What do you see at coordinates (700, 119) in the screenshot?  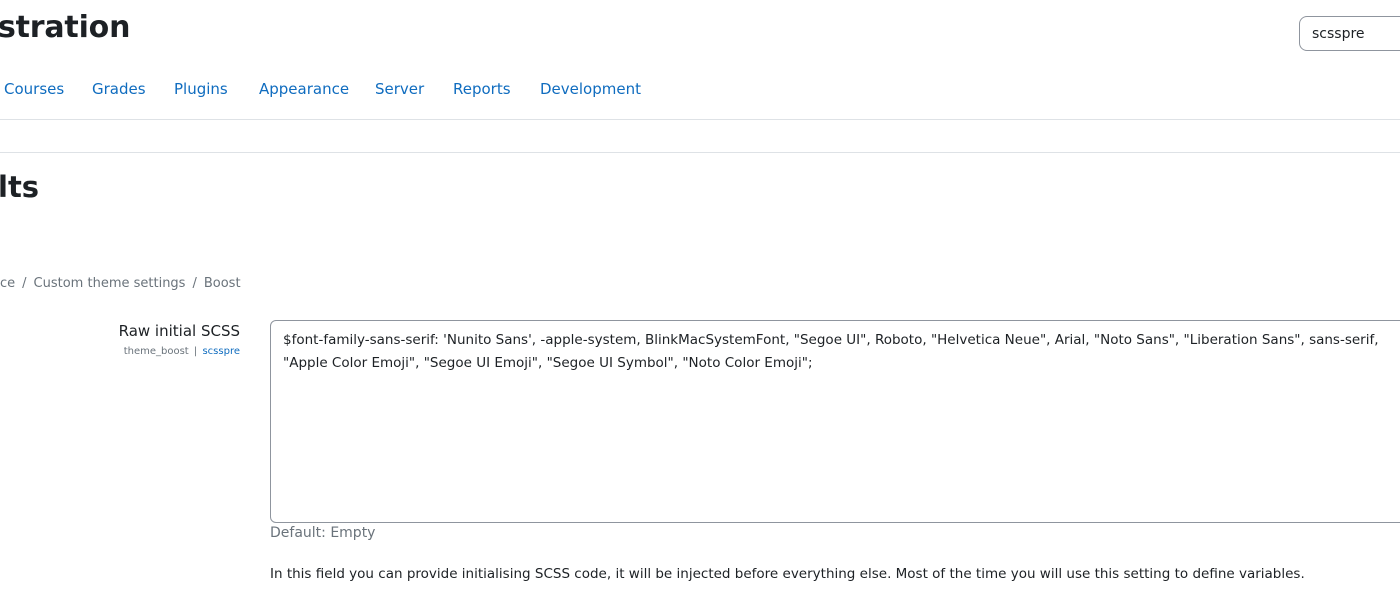 I see `nav-divider` at bounding box center [700, 119].